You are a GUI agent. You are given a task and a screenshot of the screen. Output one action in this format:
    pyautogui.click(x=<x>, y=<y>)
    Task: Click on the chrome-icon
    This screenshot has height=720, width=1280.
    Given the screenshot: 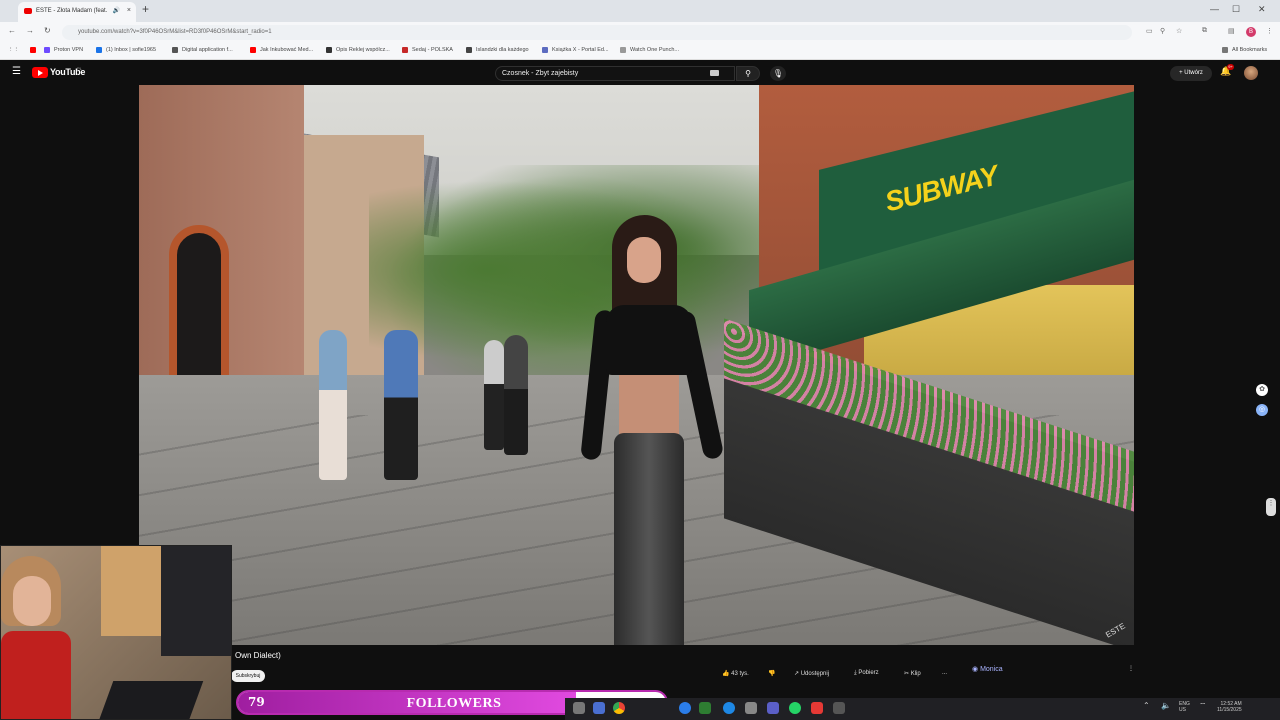 What is the action you would take?
    pyautogui.click(x=619, y=708)
    